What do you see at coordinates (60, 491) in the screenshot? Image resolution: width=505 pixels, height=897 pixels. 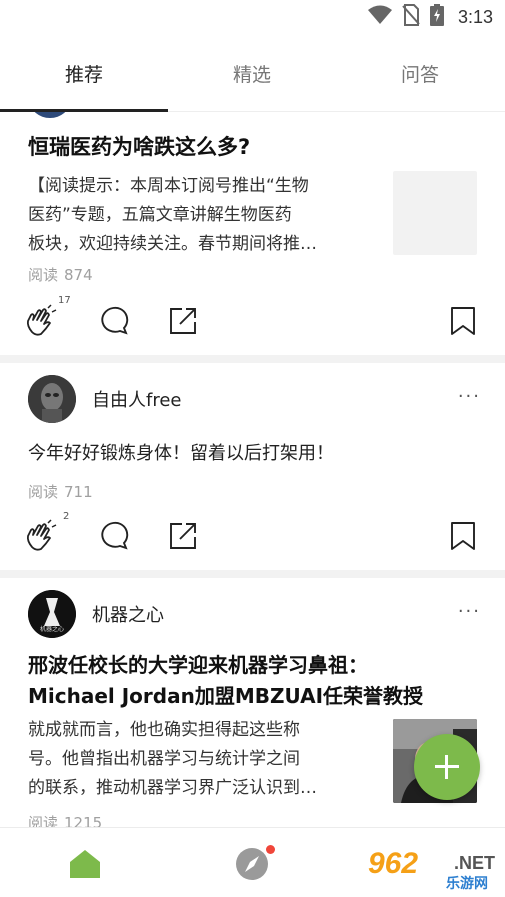 I see `read-count: 阅读 711` at bounding box center [60, 491].